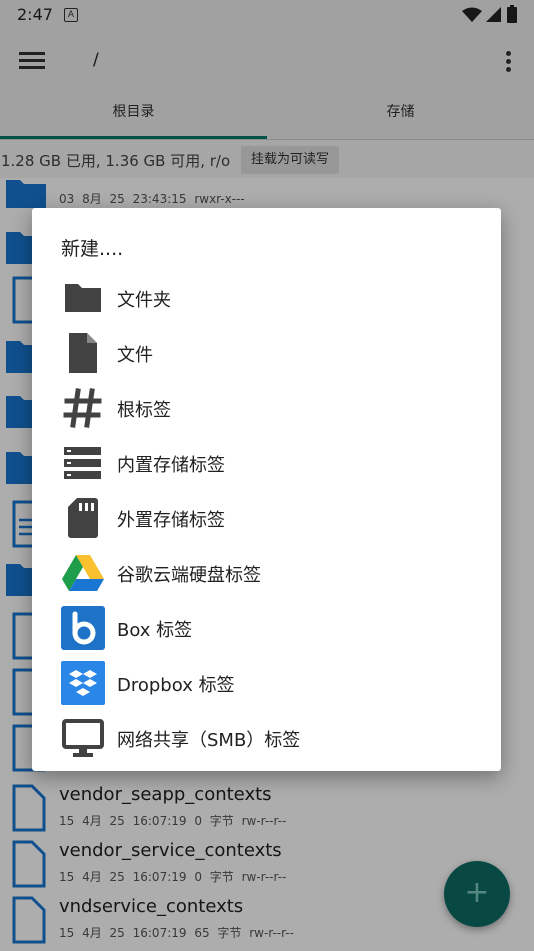  What do you see at coordinates (82, 463) in the screenshot?
I see `storage-icon` at bounding box center [82, 463].